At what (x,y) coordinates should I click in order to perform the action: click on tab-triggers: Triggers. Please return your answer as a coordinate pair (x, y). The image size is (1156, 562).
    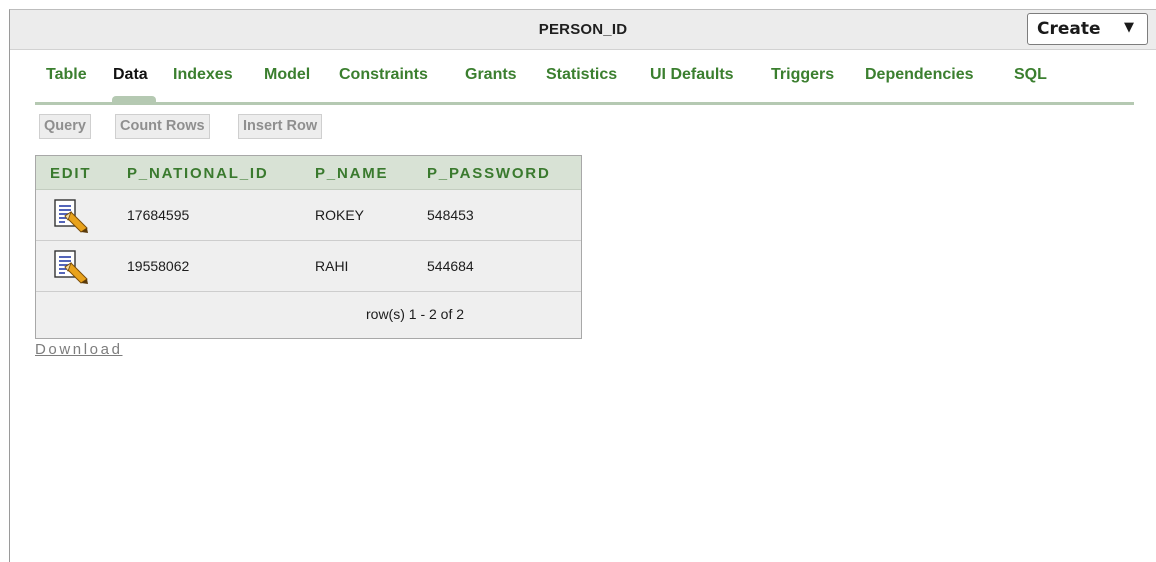
    Looking at the image, I should click on (802, 75).